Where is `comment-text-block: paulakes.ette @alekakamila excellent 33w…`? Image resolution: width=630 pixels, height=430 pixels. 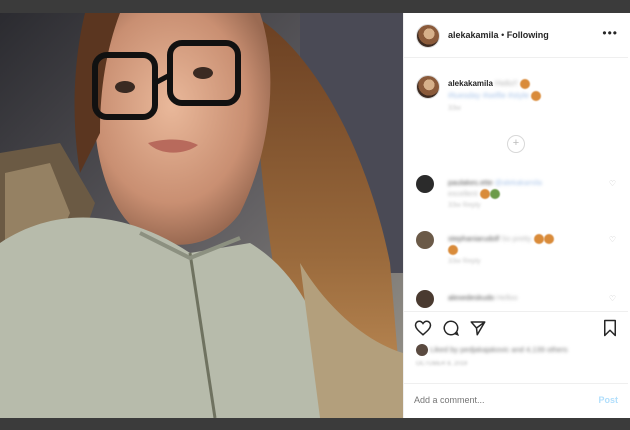
comment-text-block: paulakes.ette @alekakamila excellent 33w… is located at coordinates (523, 194).